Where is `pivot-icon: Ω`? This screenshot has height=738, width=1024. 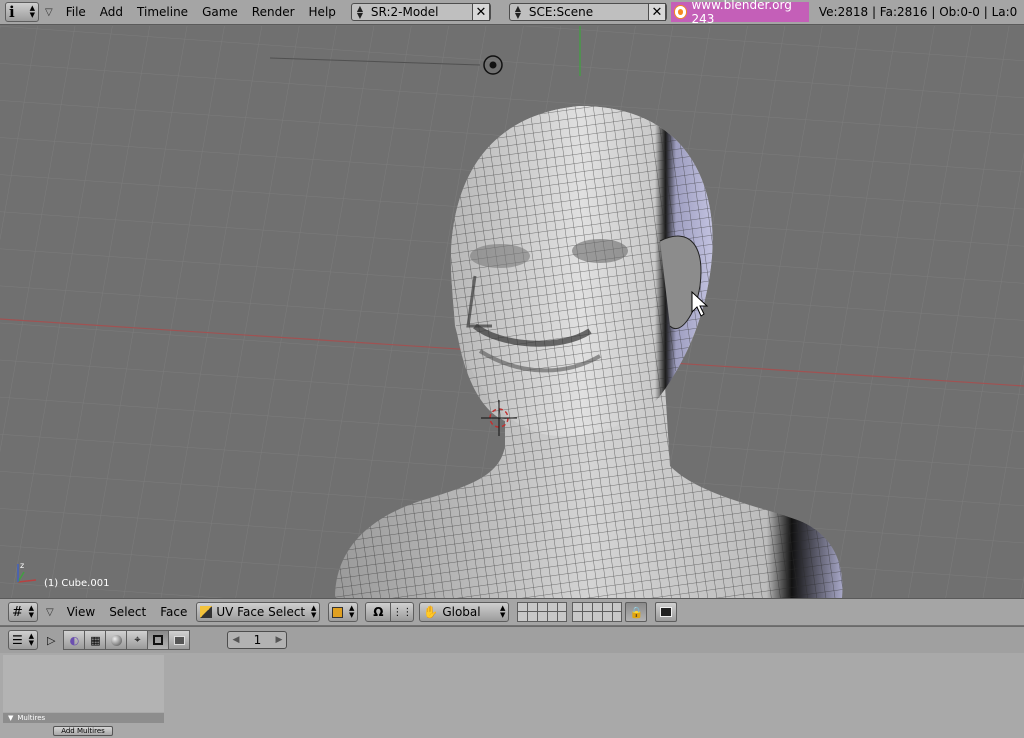 pivot-icon: Ω is located at coordinates (378, 612).